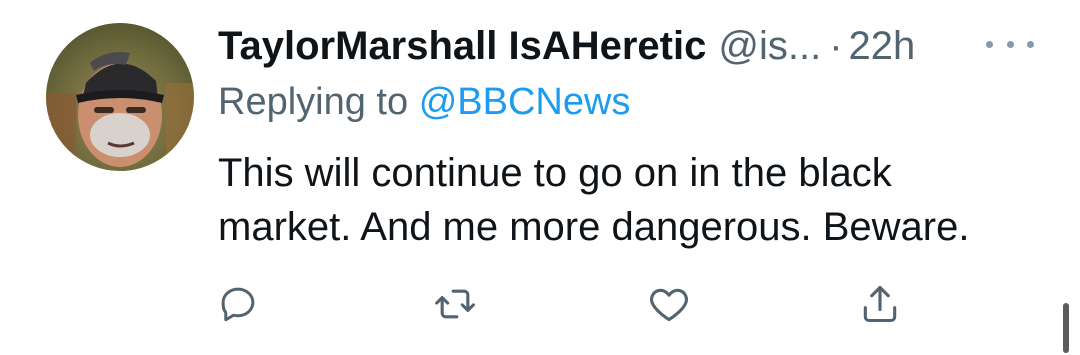  I want to click on reply-icon, so click(238, 304).